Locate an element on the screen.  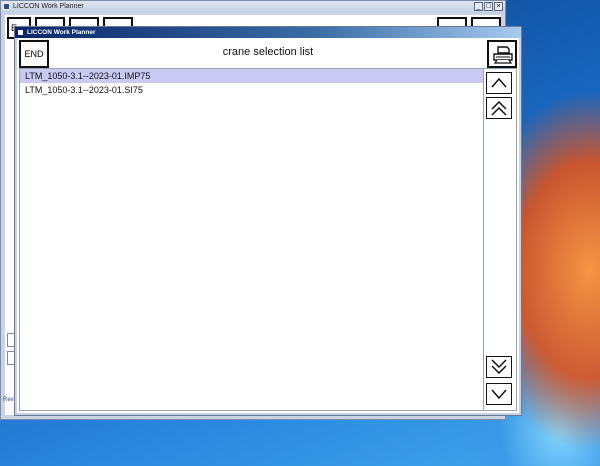
list-item: LTM_1050-3.1--2023-01.IMP75 is located at coordinates (251, 76).